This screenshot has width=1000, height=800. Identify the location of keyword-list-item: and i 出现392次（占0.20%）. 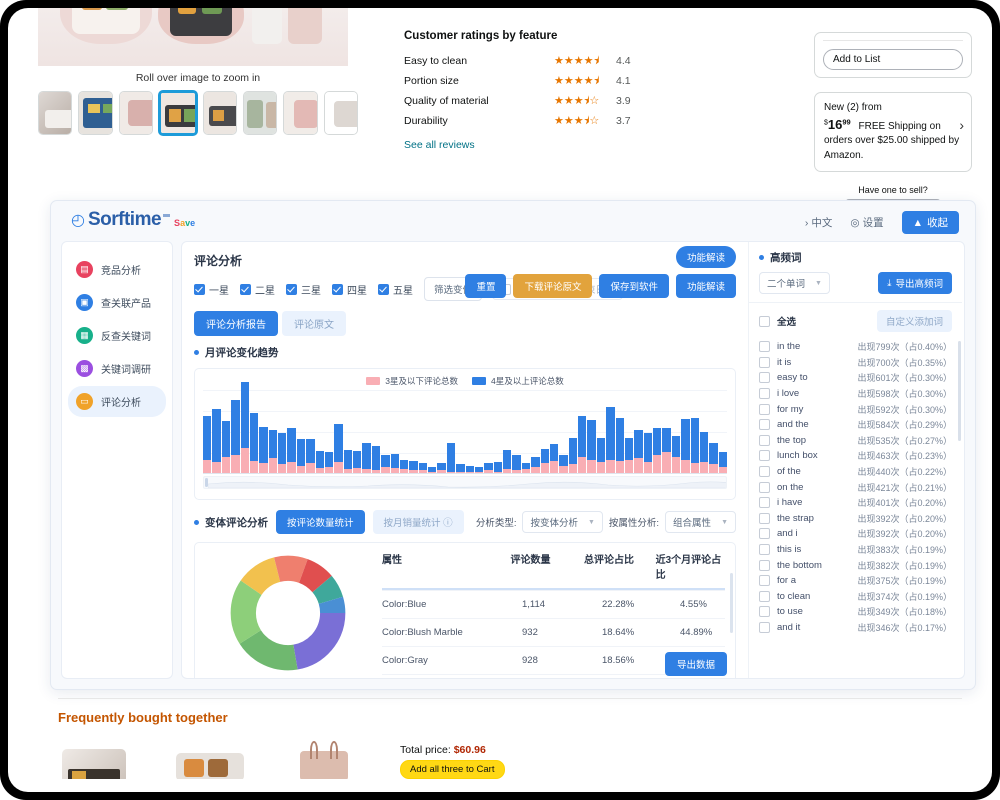
(855, 534).